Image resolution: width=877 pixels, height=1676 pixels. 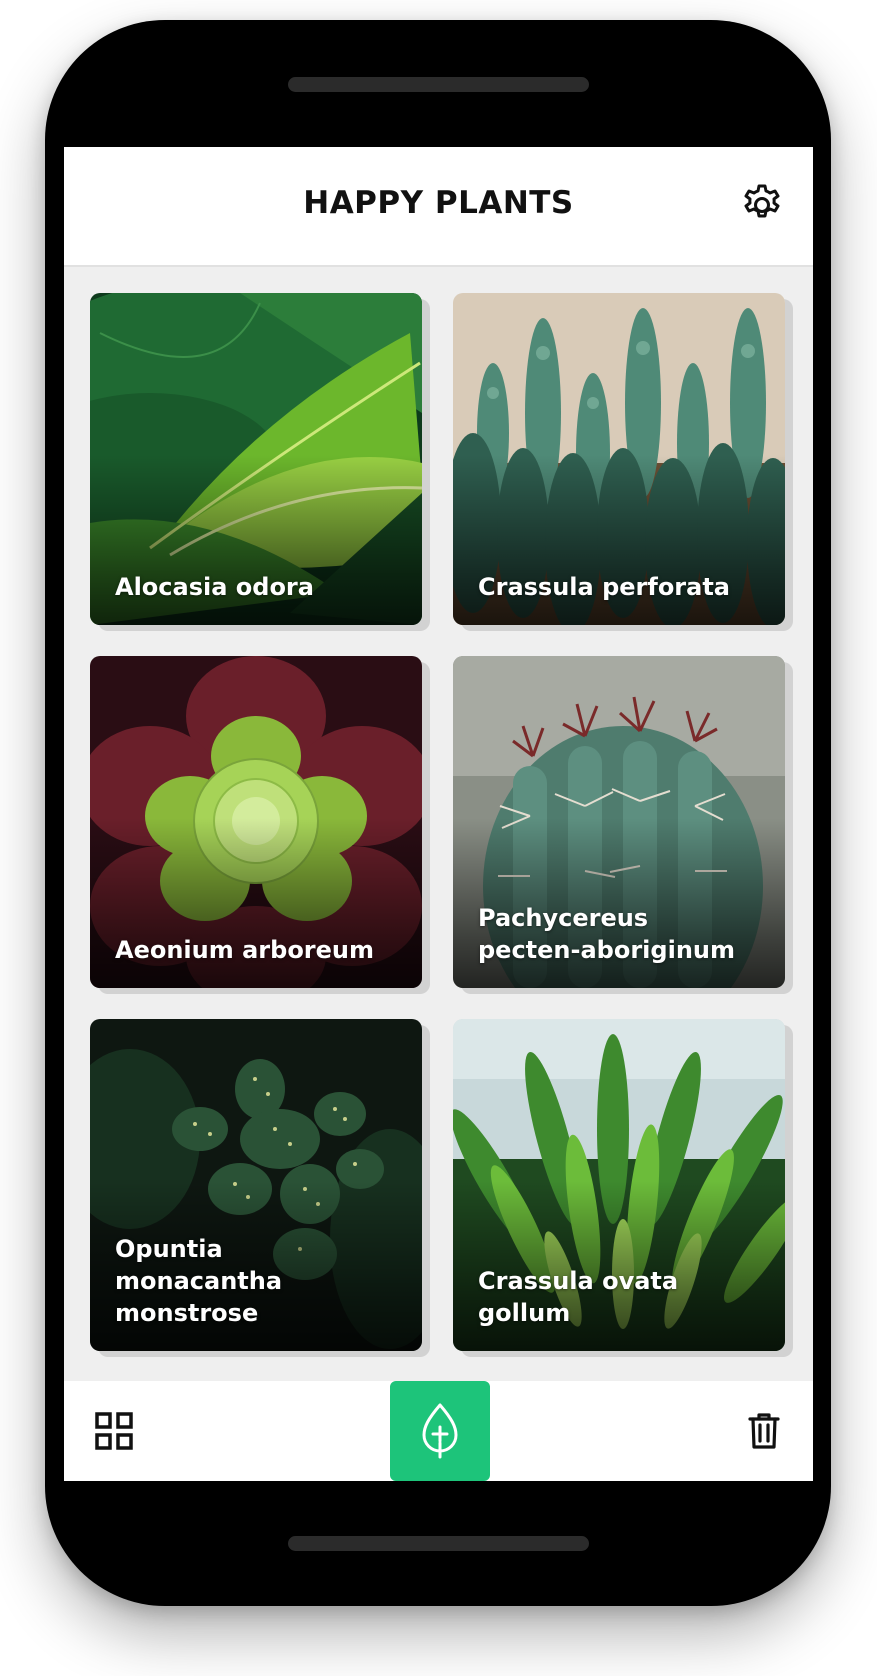 What do you see at coordinates (256, 1185) in the screenshot?
I see `plant-card: Opuntia monacantha monstrose` at bounding box center [256, 1185].